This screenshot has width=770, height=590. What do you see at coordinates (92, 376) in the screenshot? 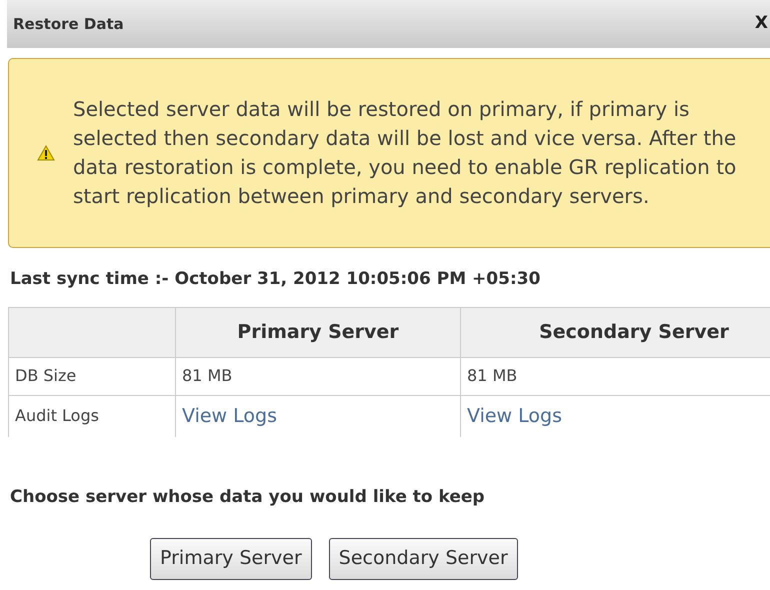
I see `row-label: DB Size` at bounding box center [92, 376].